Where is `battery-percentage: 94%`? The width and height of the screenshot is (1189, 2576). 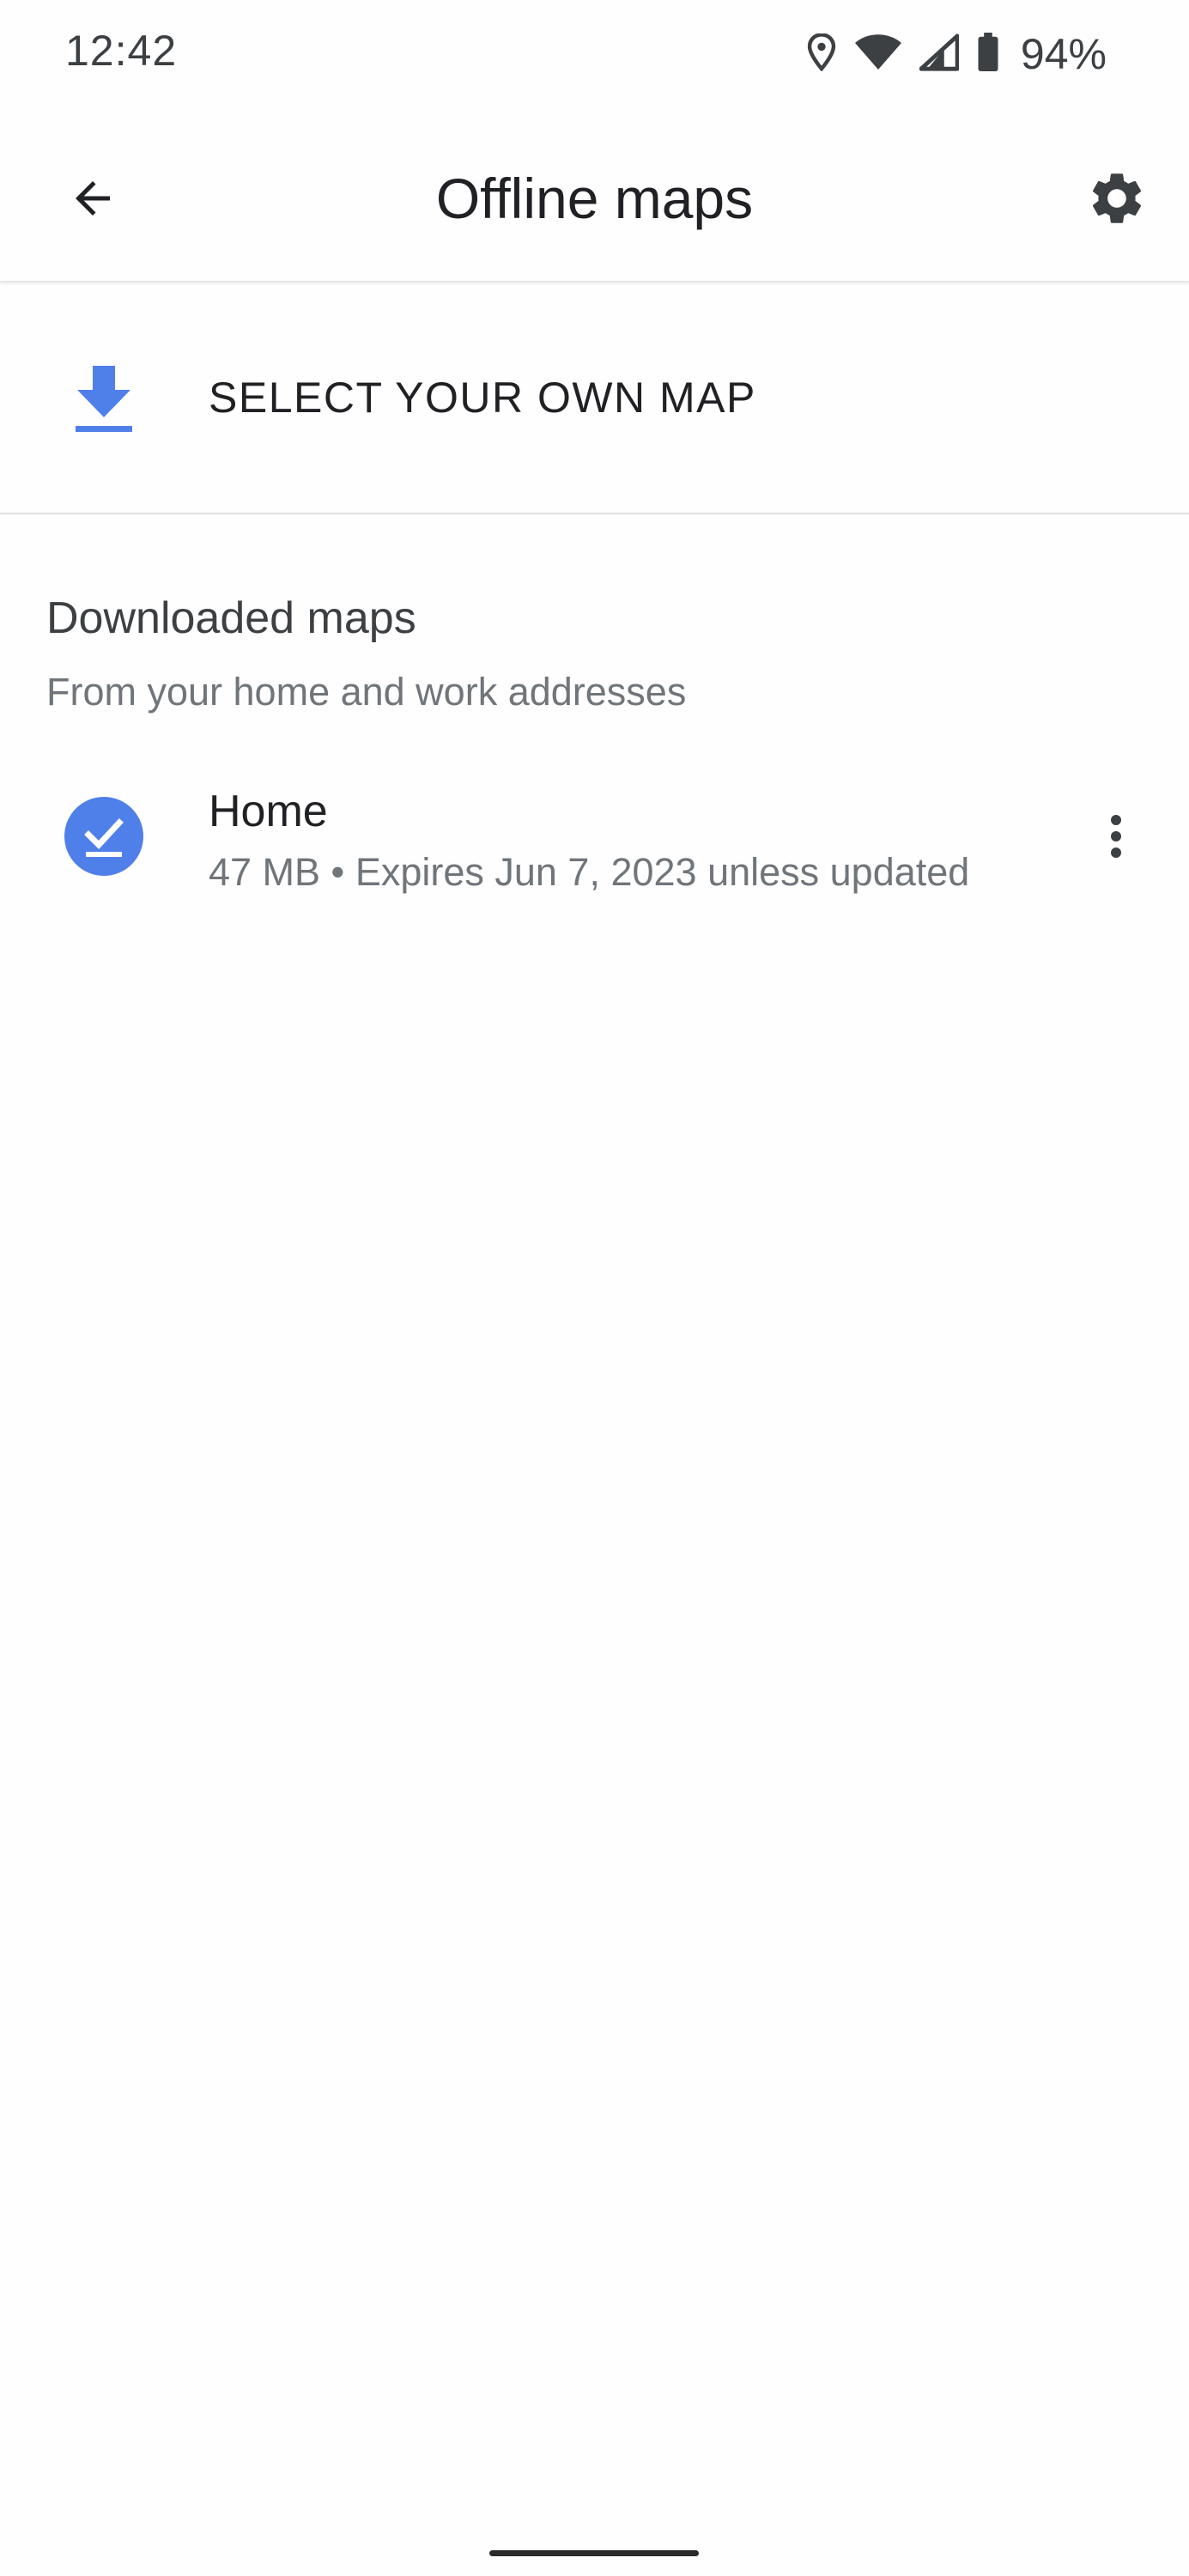 battery-percentage: 94% is located at coordinates (1063, 54).